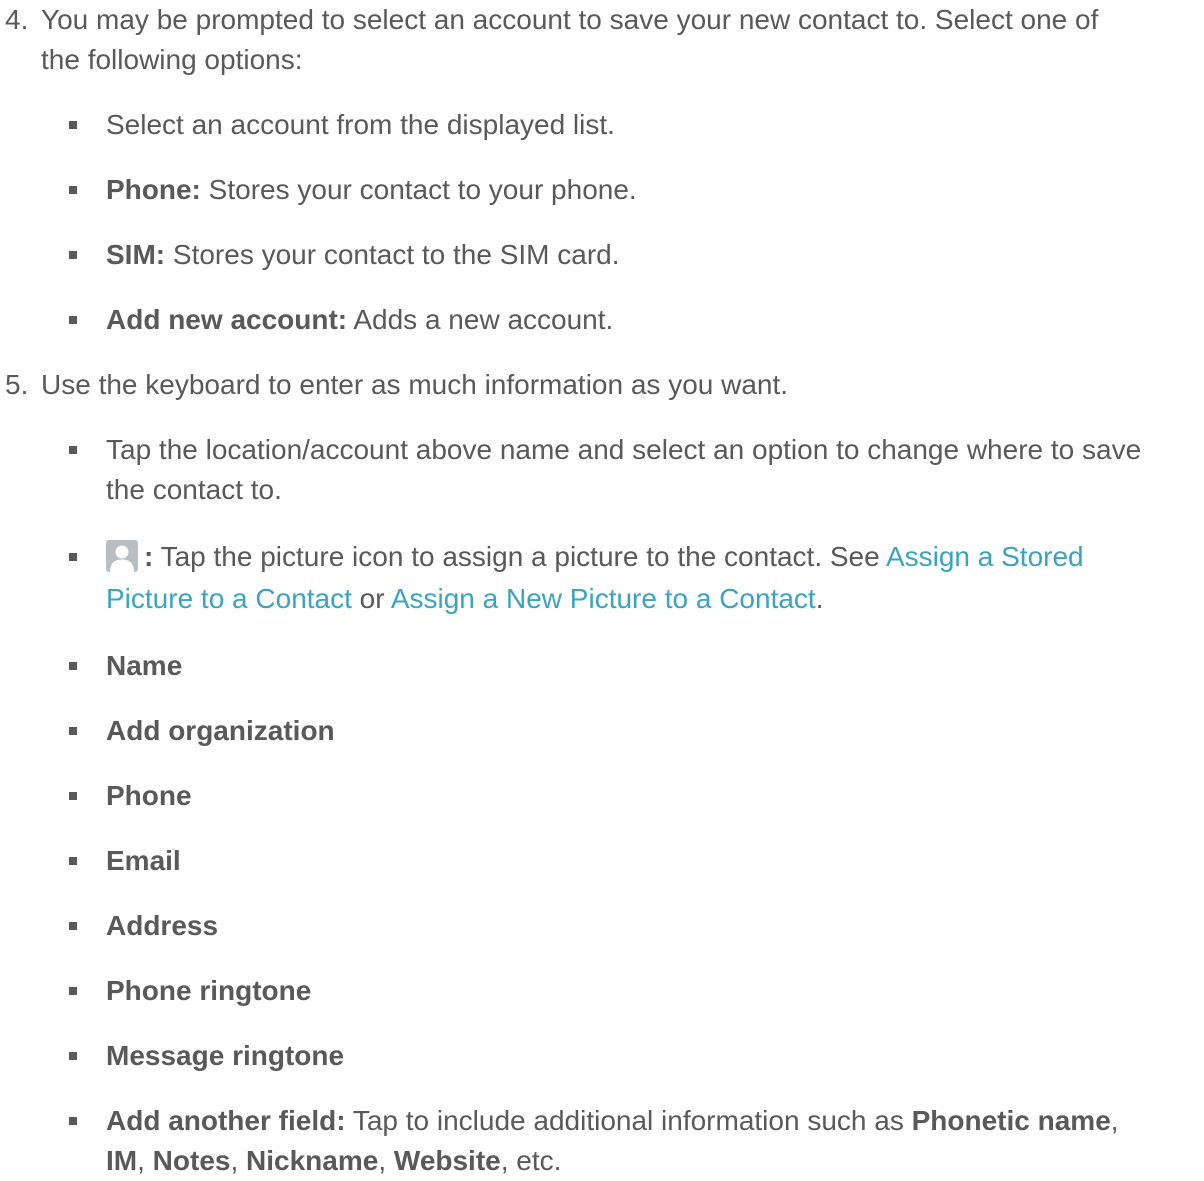 The image size is (1204, 1181). What do you see at coordinates (153, 189) in the screenshot?
I see `option-label: Phone:` at bounding box center [153, 189].